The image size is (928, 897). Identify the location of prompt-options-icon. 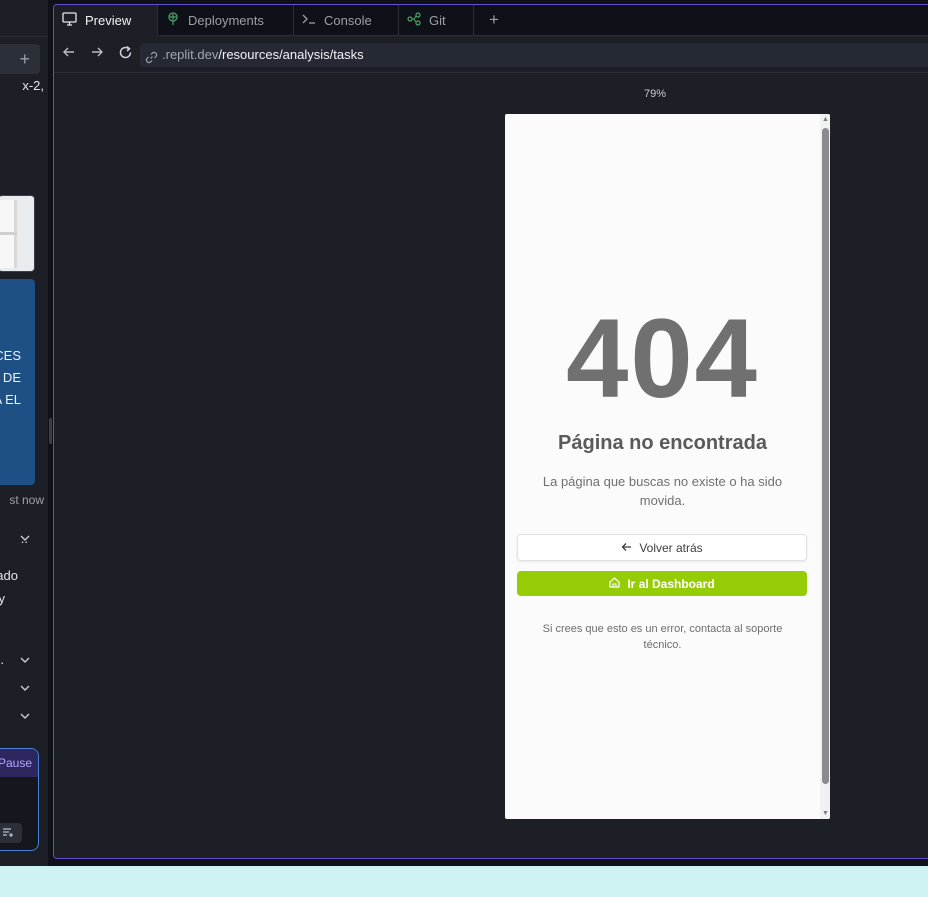
(11, 833).